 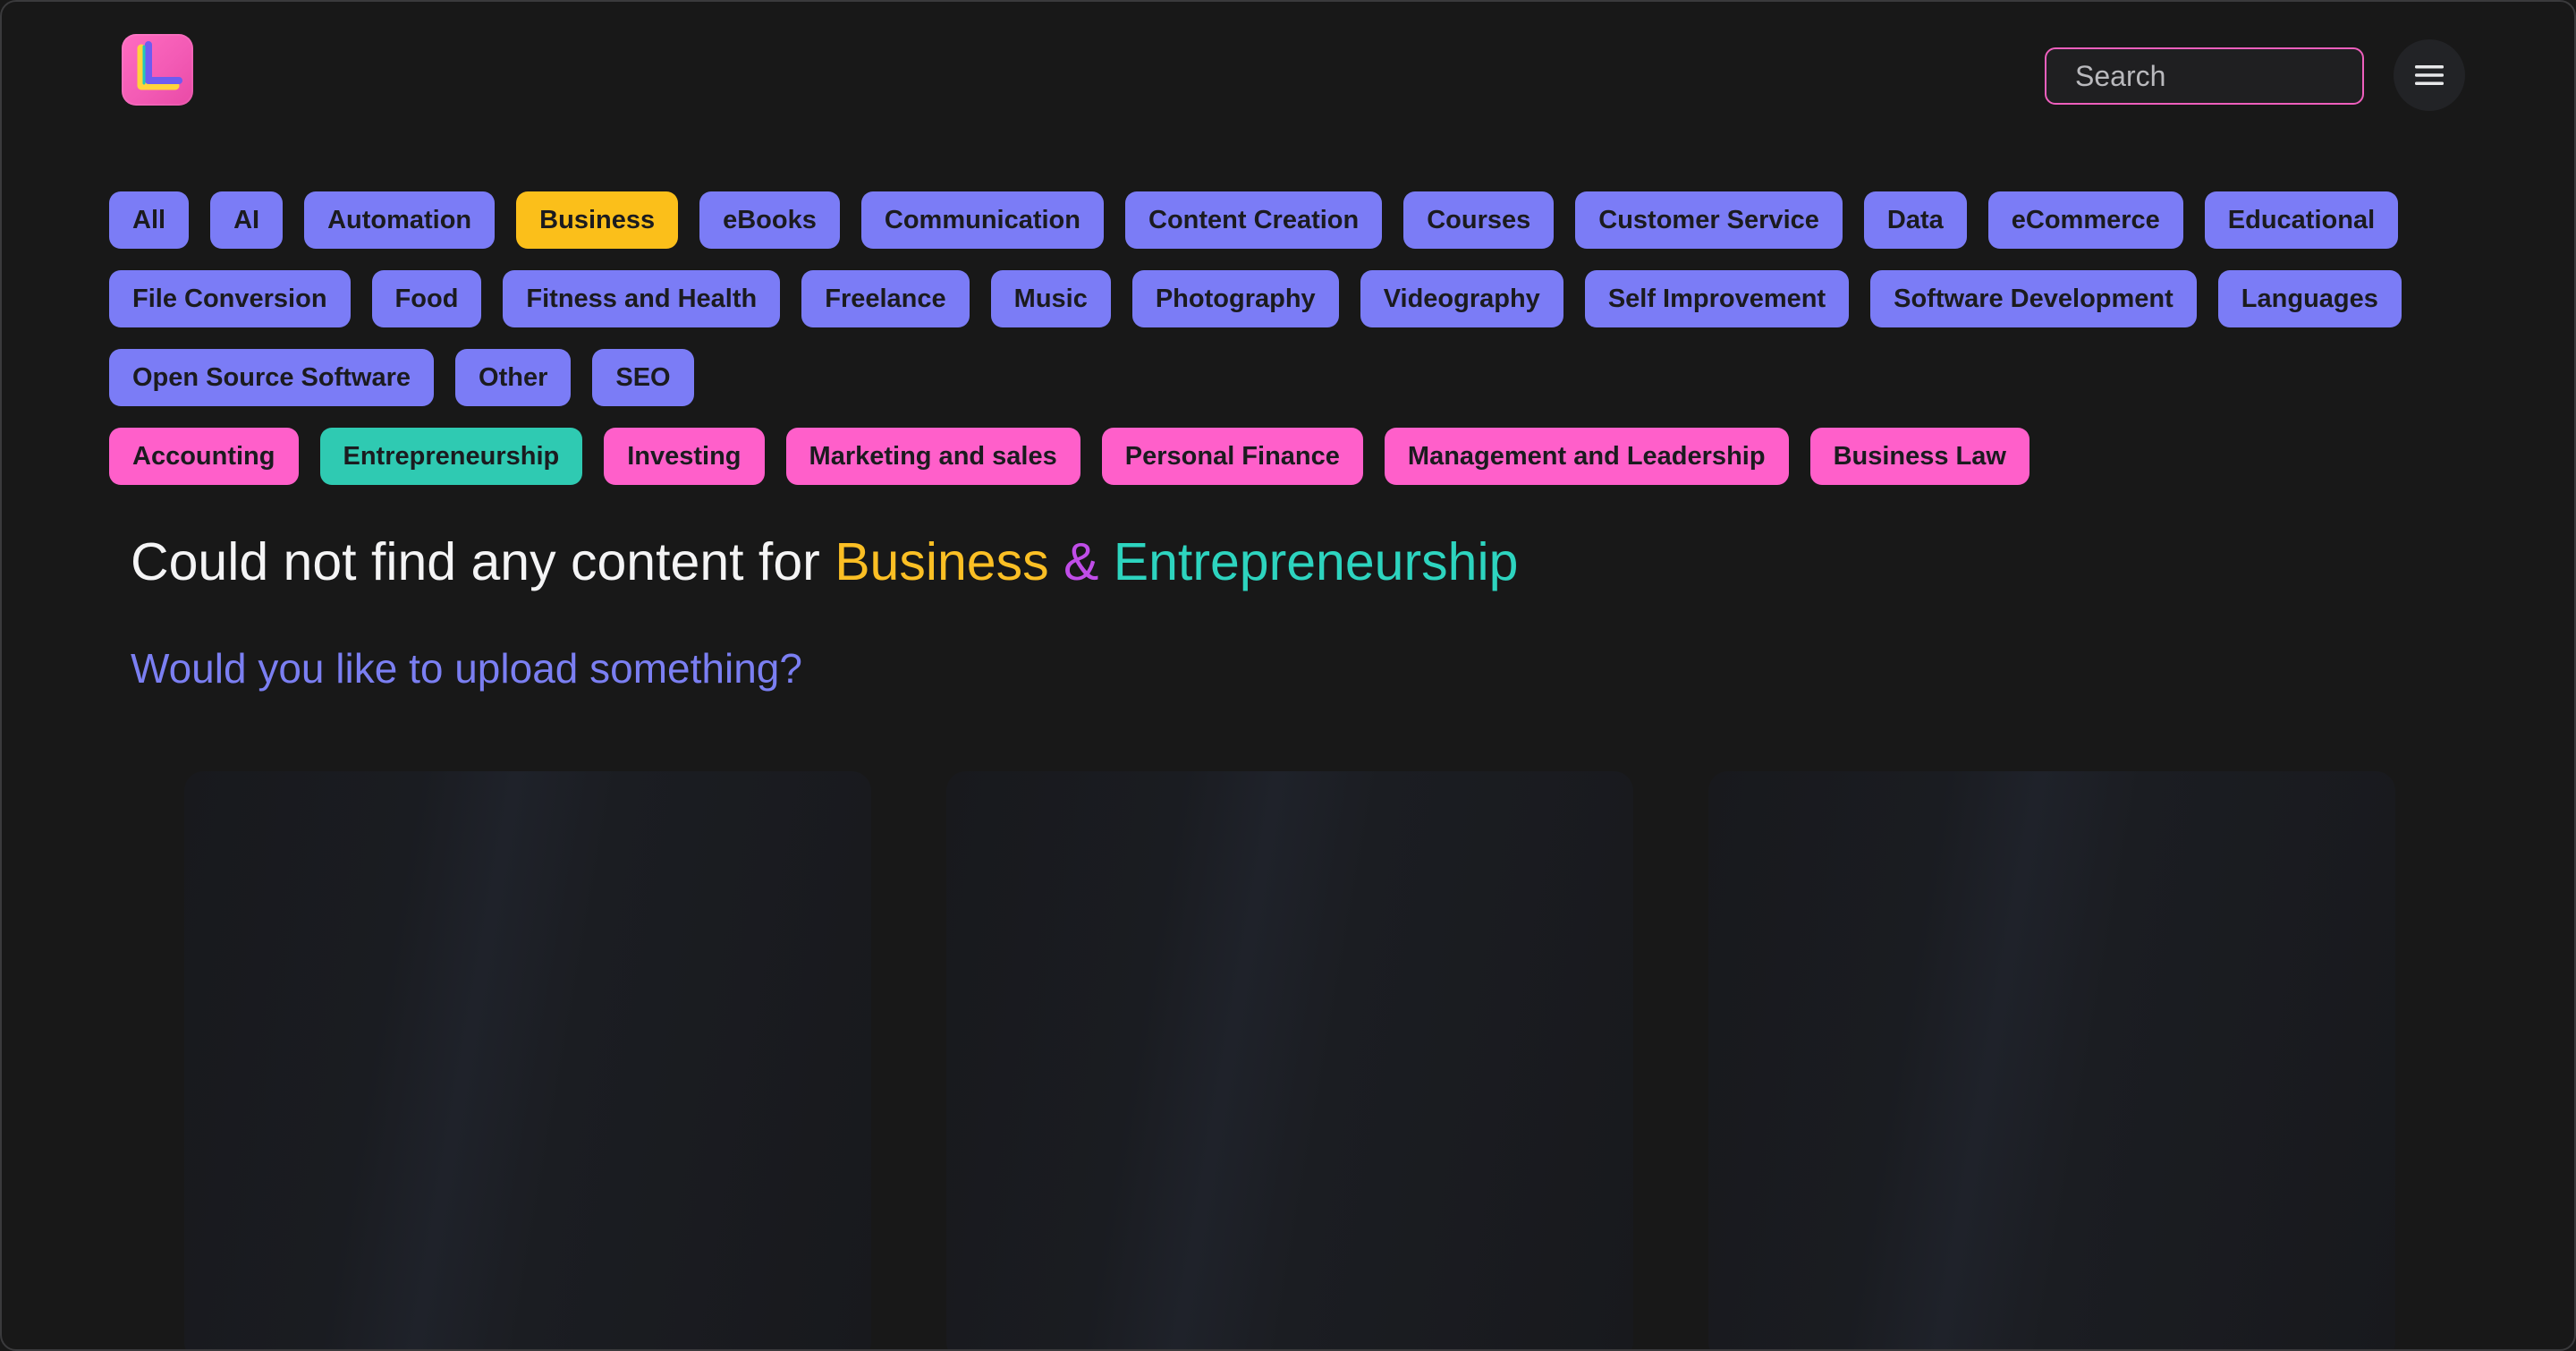 What do you see at coordinates (1232, 457) in the screenshot?
I see `subtag-personal-finance: Personal Finance` at bounding box center [1232, 457].